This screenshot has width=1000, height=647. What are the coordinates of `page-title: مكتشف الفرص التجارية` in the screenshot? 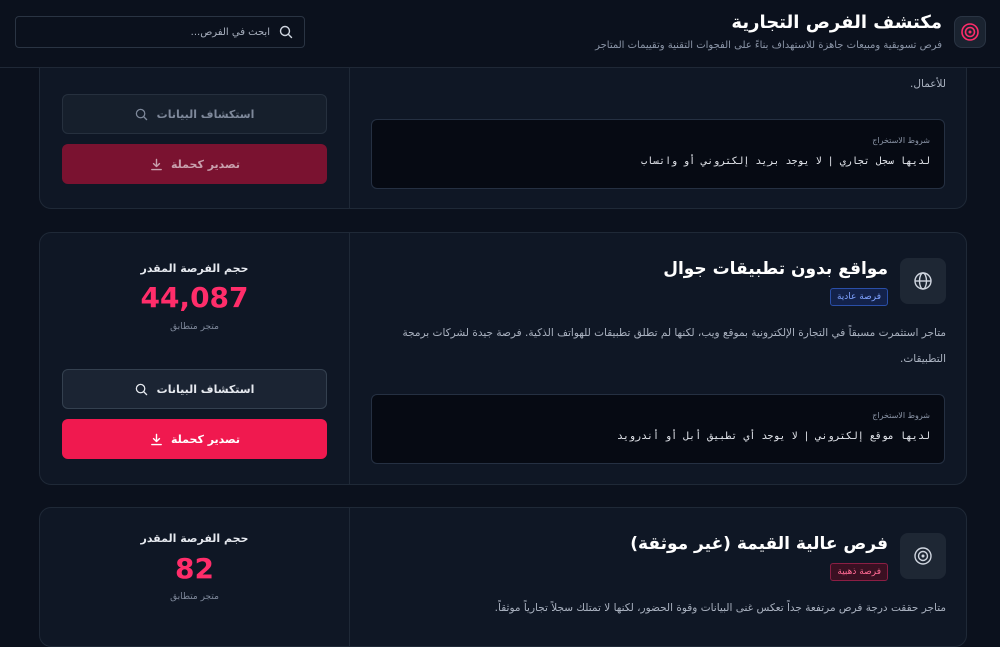 It's located at (836, 22).